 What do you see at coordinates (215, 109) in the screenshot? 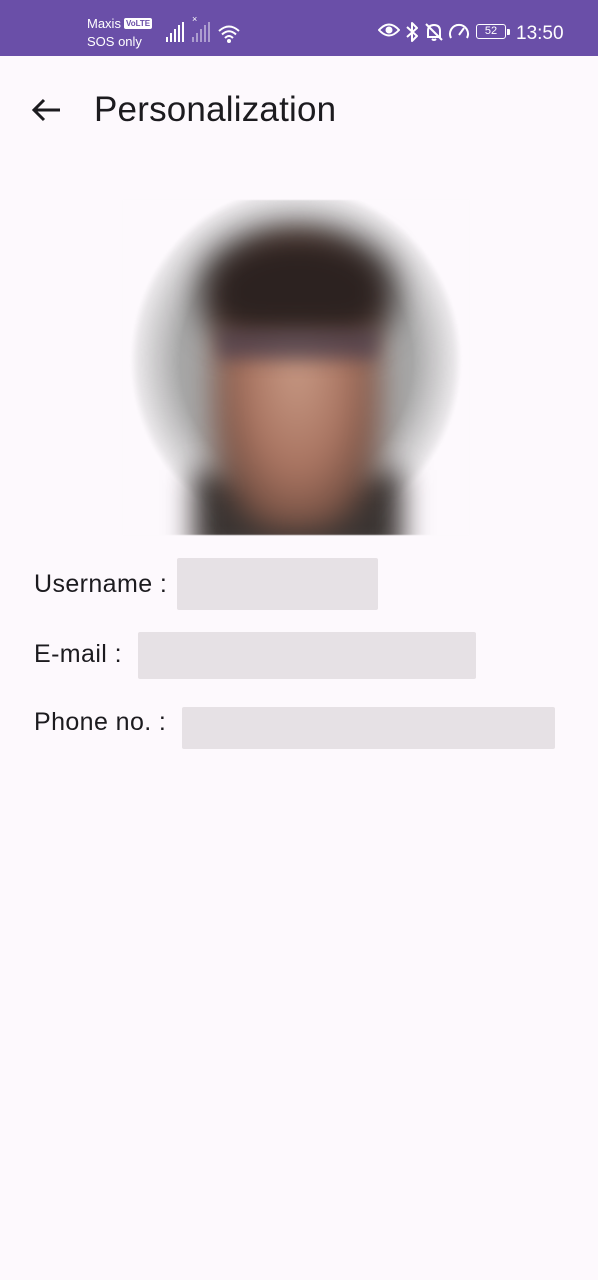
I see `page-title: Personalization` at bounding box center [215, 109].